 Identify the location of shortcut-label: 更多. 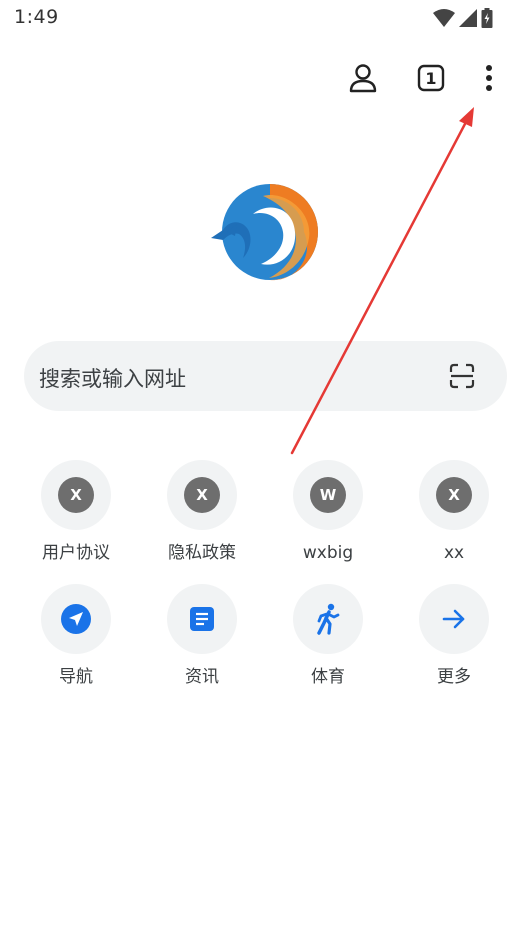
(454, 677).